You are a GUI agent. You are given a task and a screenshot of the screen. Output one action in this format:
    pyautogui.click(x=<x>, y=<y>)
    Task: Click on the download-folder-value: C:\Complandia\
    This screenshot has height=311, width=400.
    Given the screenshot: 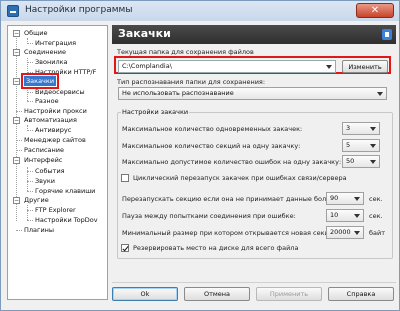 What is the action you would take?
    pyautogui.click(x=147, y=66)
    